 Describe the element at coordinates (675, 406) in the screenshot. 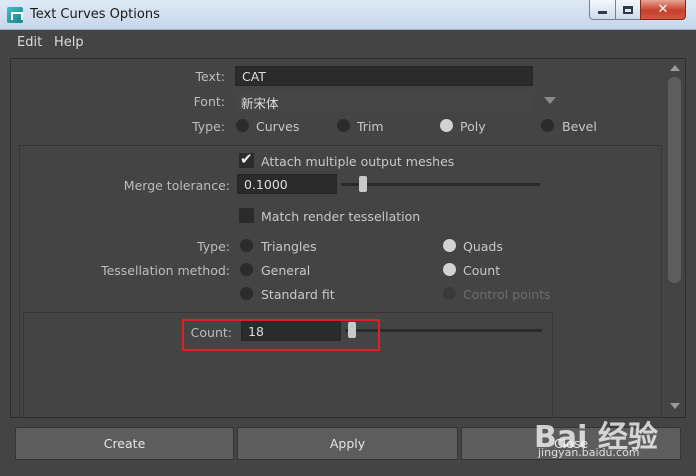

I see `scroll-down-icon` at that location.